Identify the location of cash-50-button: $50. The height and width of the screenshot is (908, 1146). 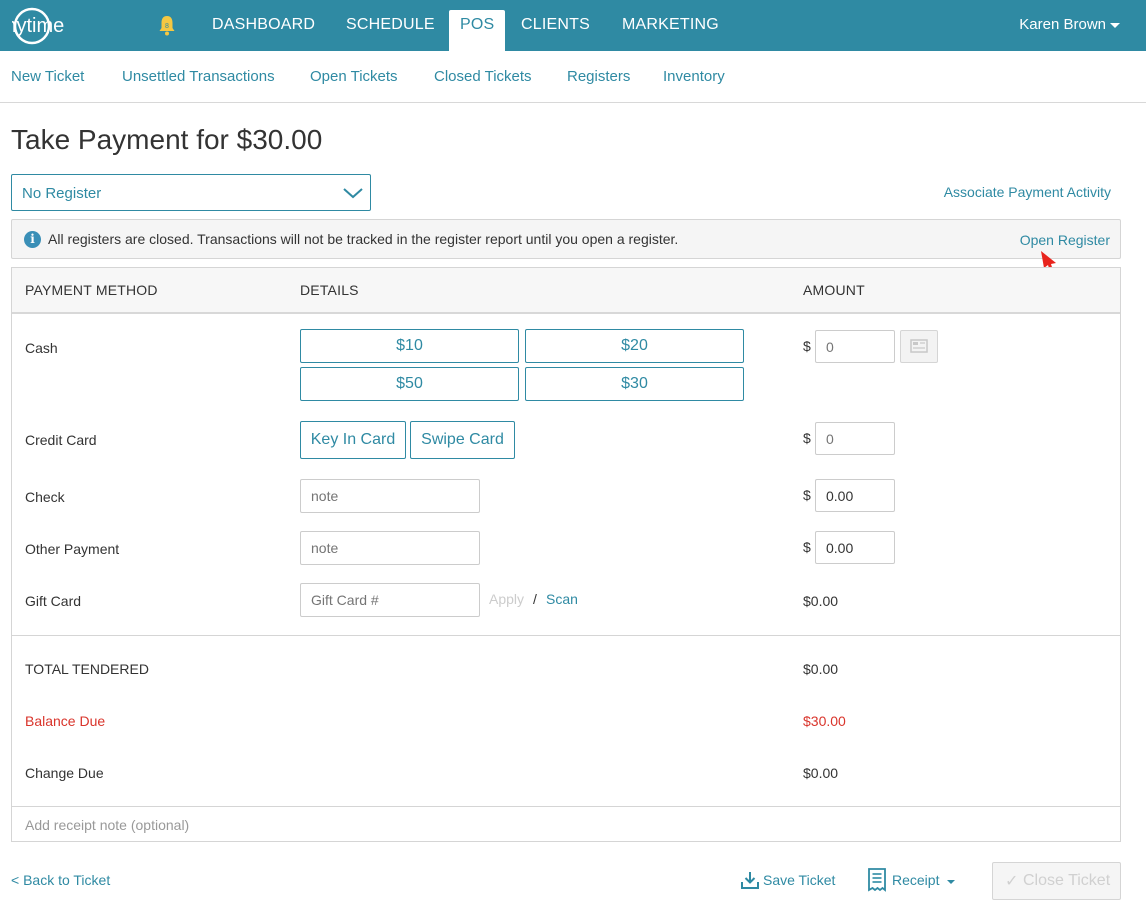
(409, 384).